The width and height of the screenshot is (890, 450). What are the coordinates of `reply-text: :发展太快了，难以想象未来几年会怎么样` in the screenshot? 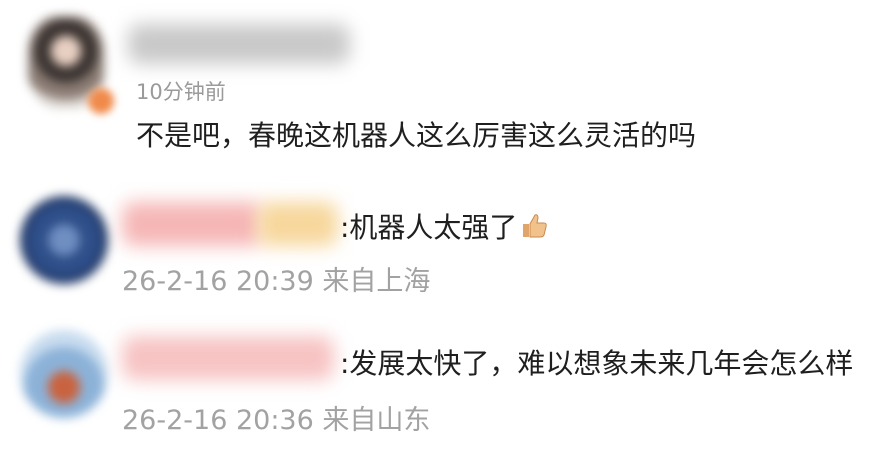 It's located at (597, 363).